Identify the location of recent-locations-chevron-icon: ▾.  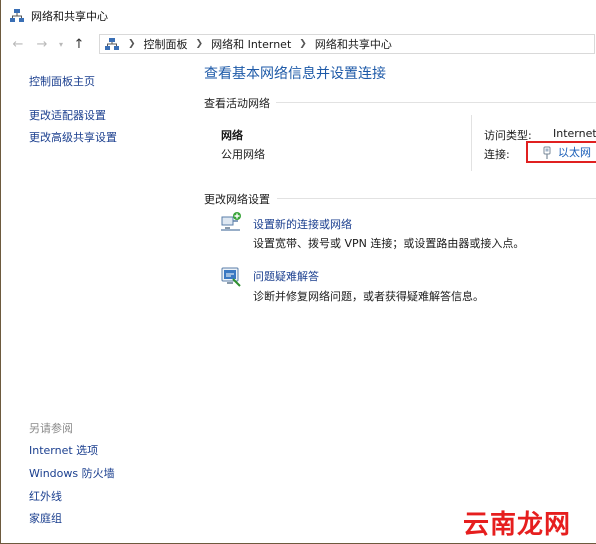
(61, 44).